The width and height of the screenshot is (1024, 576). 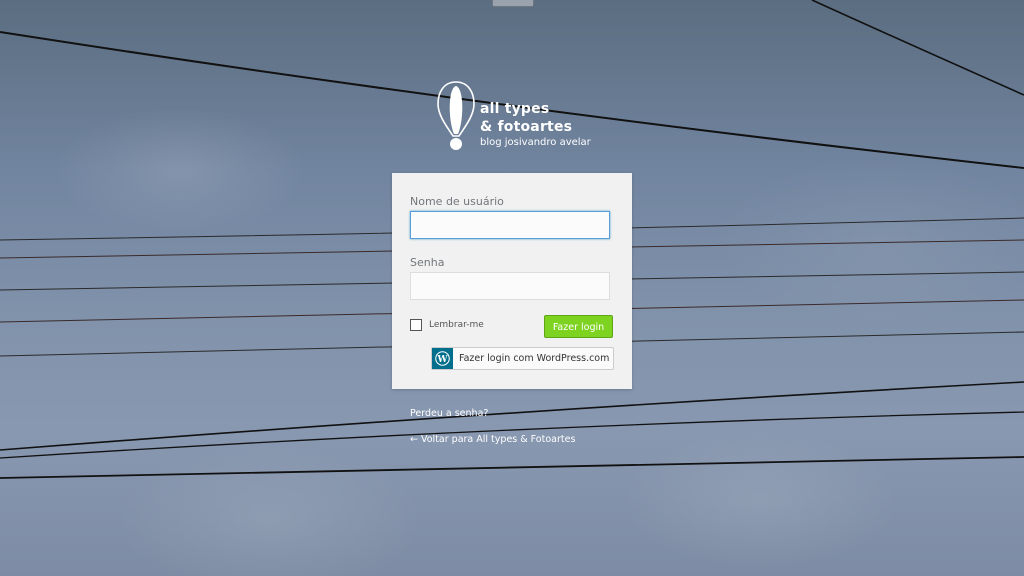 I want to click on logo-title-line1: all types, so click(x=515, y=109).